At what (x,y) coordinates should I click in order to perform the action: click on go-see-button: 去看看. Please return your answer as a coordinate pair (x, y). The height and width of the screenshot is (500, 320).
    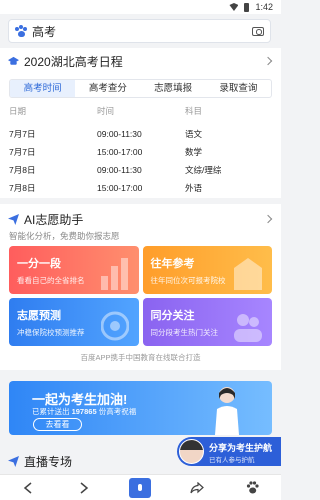
    Looking at the image, I should click on (57, 424).